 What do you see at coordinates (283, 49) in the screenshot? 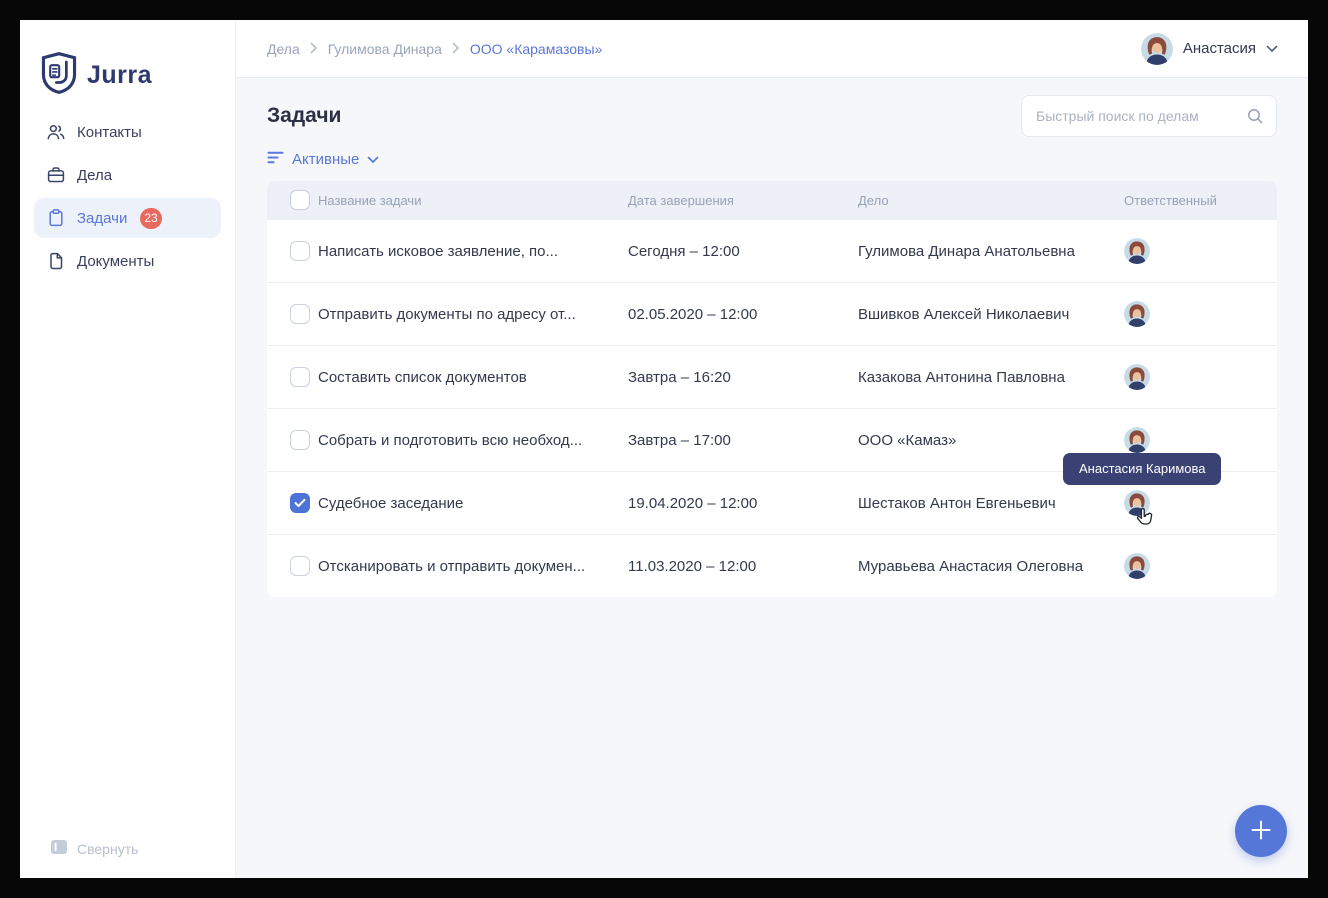
I see `breadcrumb-item: Дела` at bounding box center [283, 49].